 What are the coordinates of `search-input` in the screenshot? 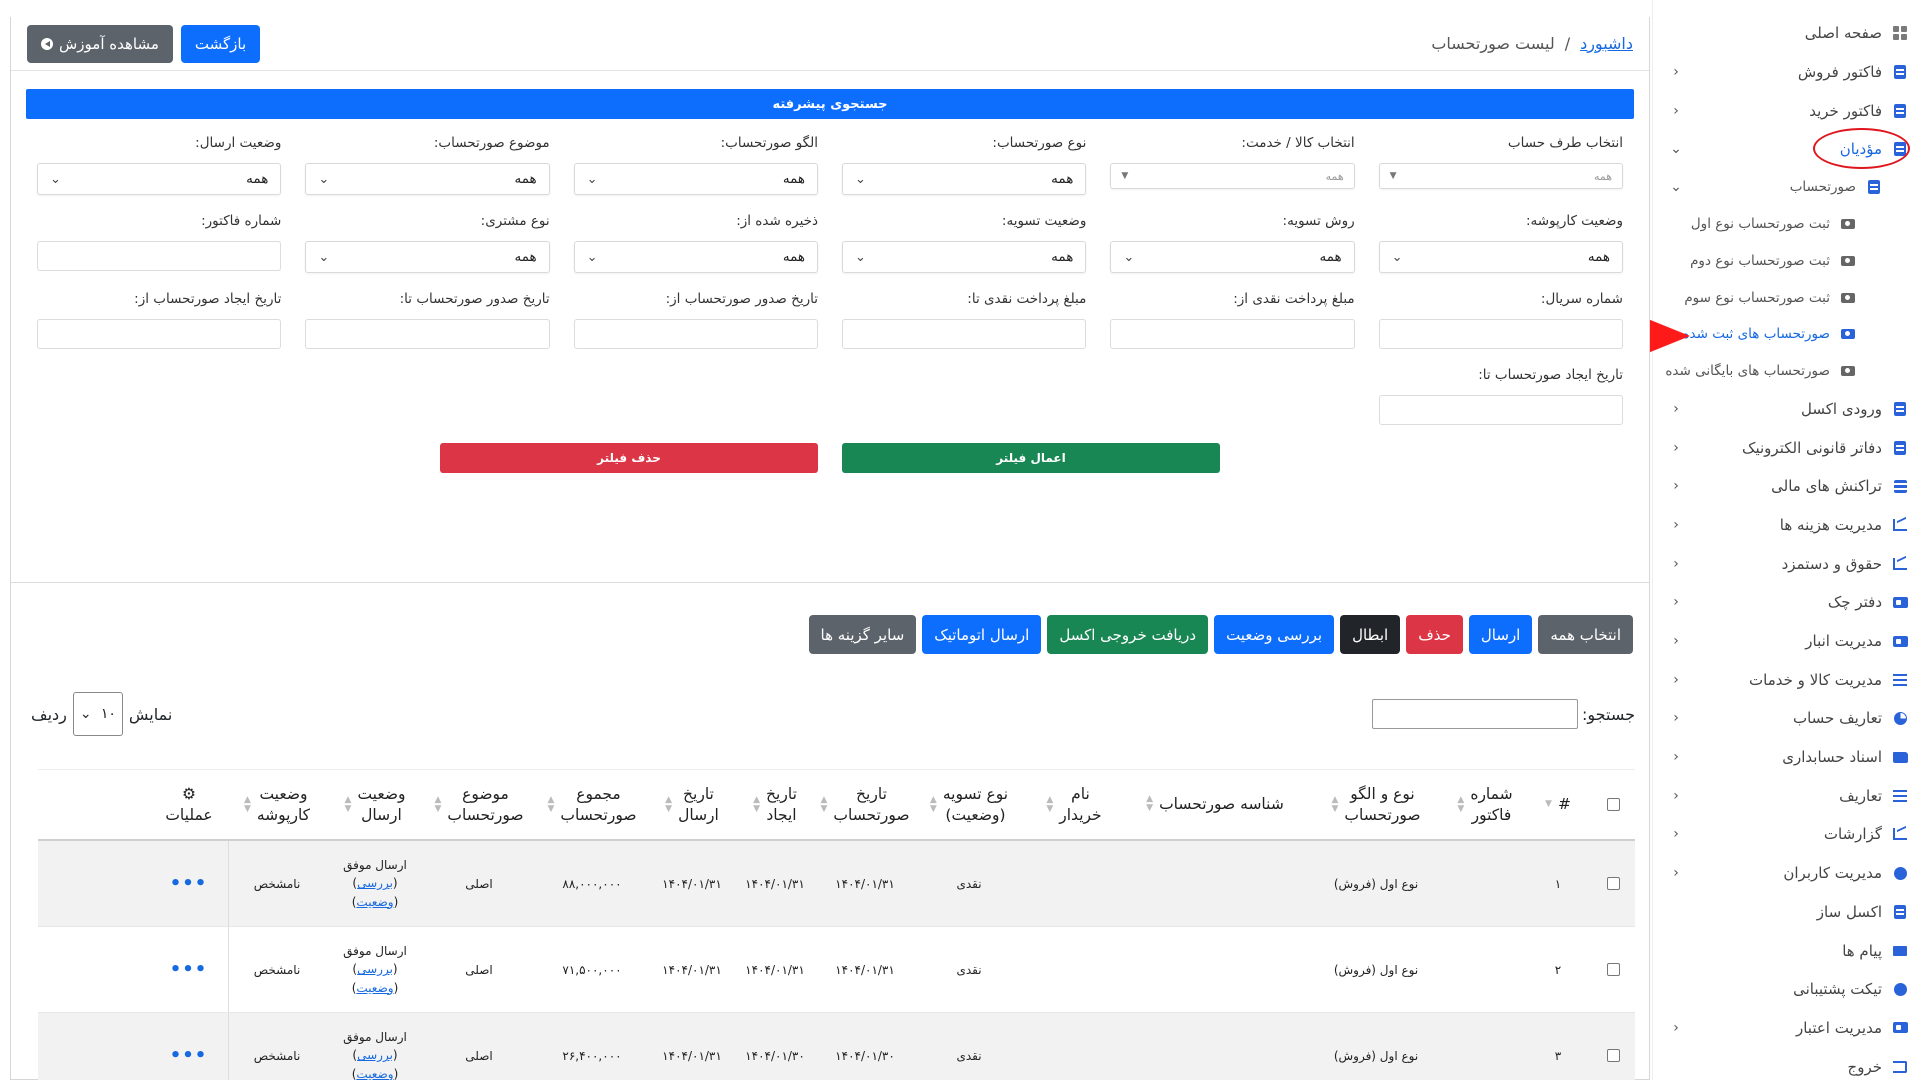 It's located at (1475, 714).